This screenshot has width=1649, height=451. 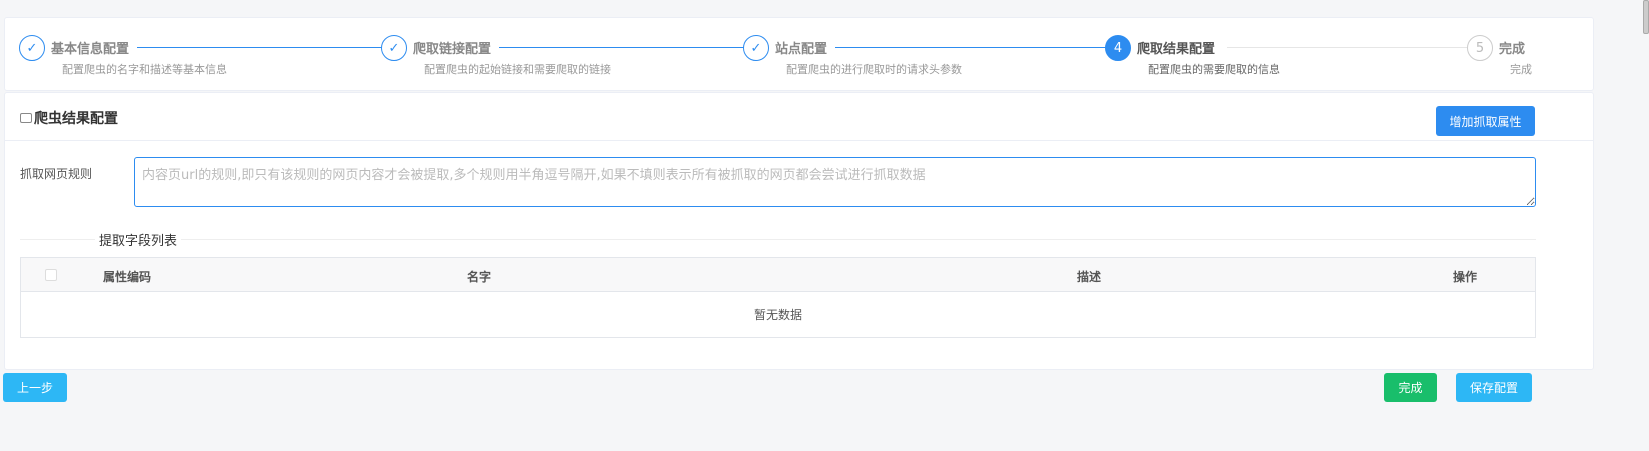 What do you see at coordinates (1089, 277) in the screenshot?
I see `column-header-desc: 描述` at bounding box center [1089, 277].